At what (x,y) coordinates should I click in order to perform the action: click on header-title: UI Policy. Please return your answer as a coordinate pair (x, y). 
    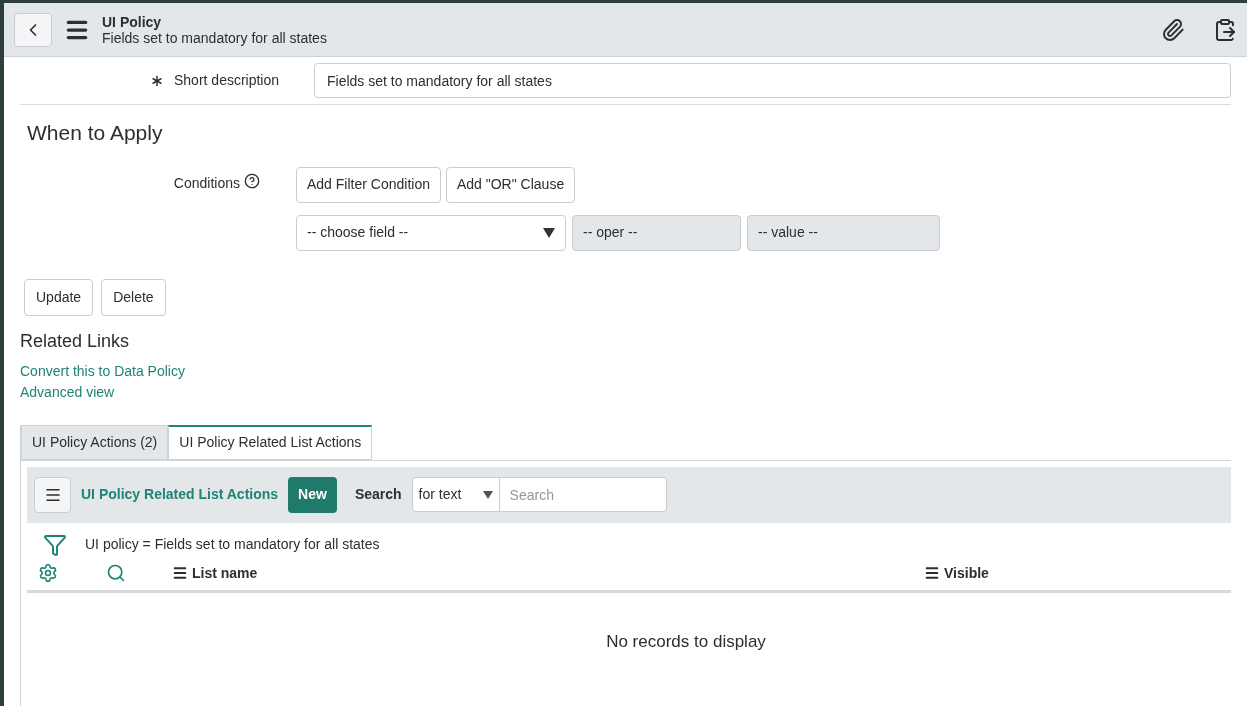
    Looking at the image, I should click on (132, 21).